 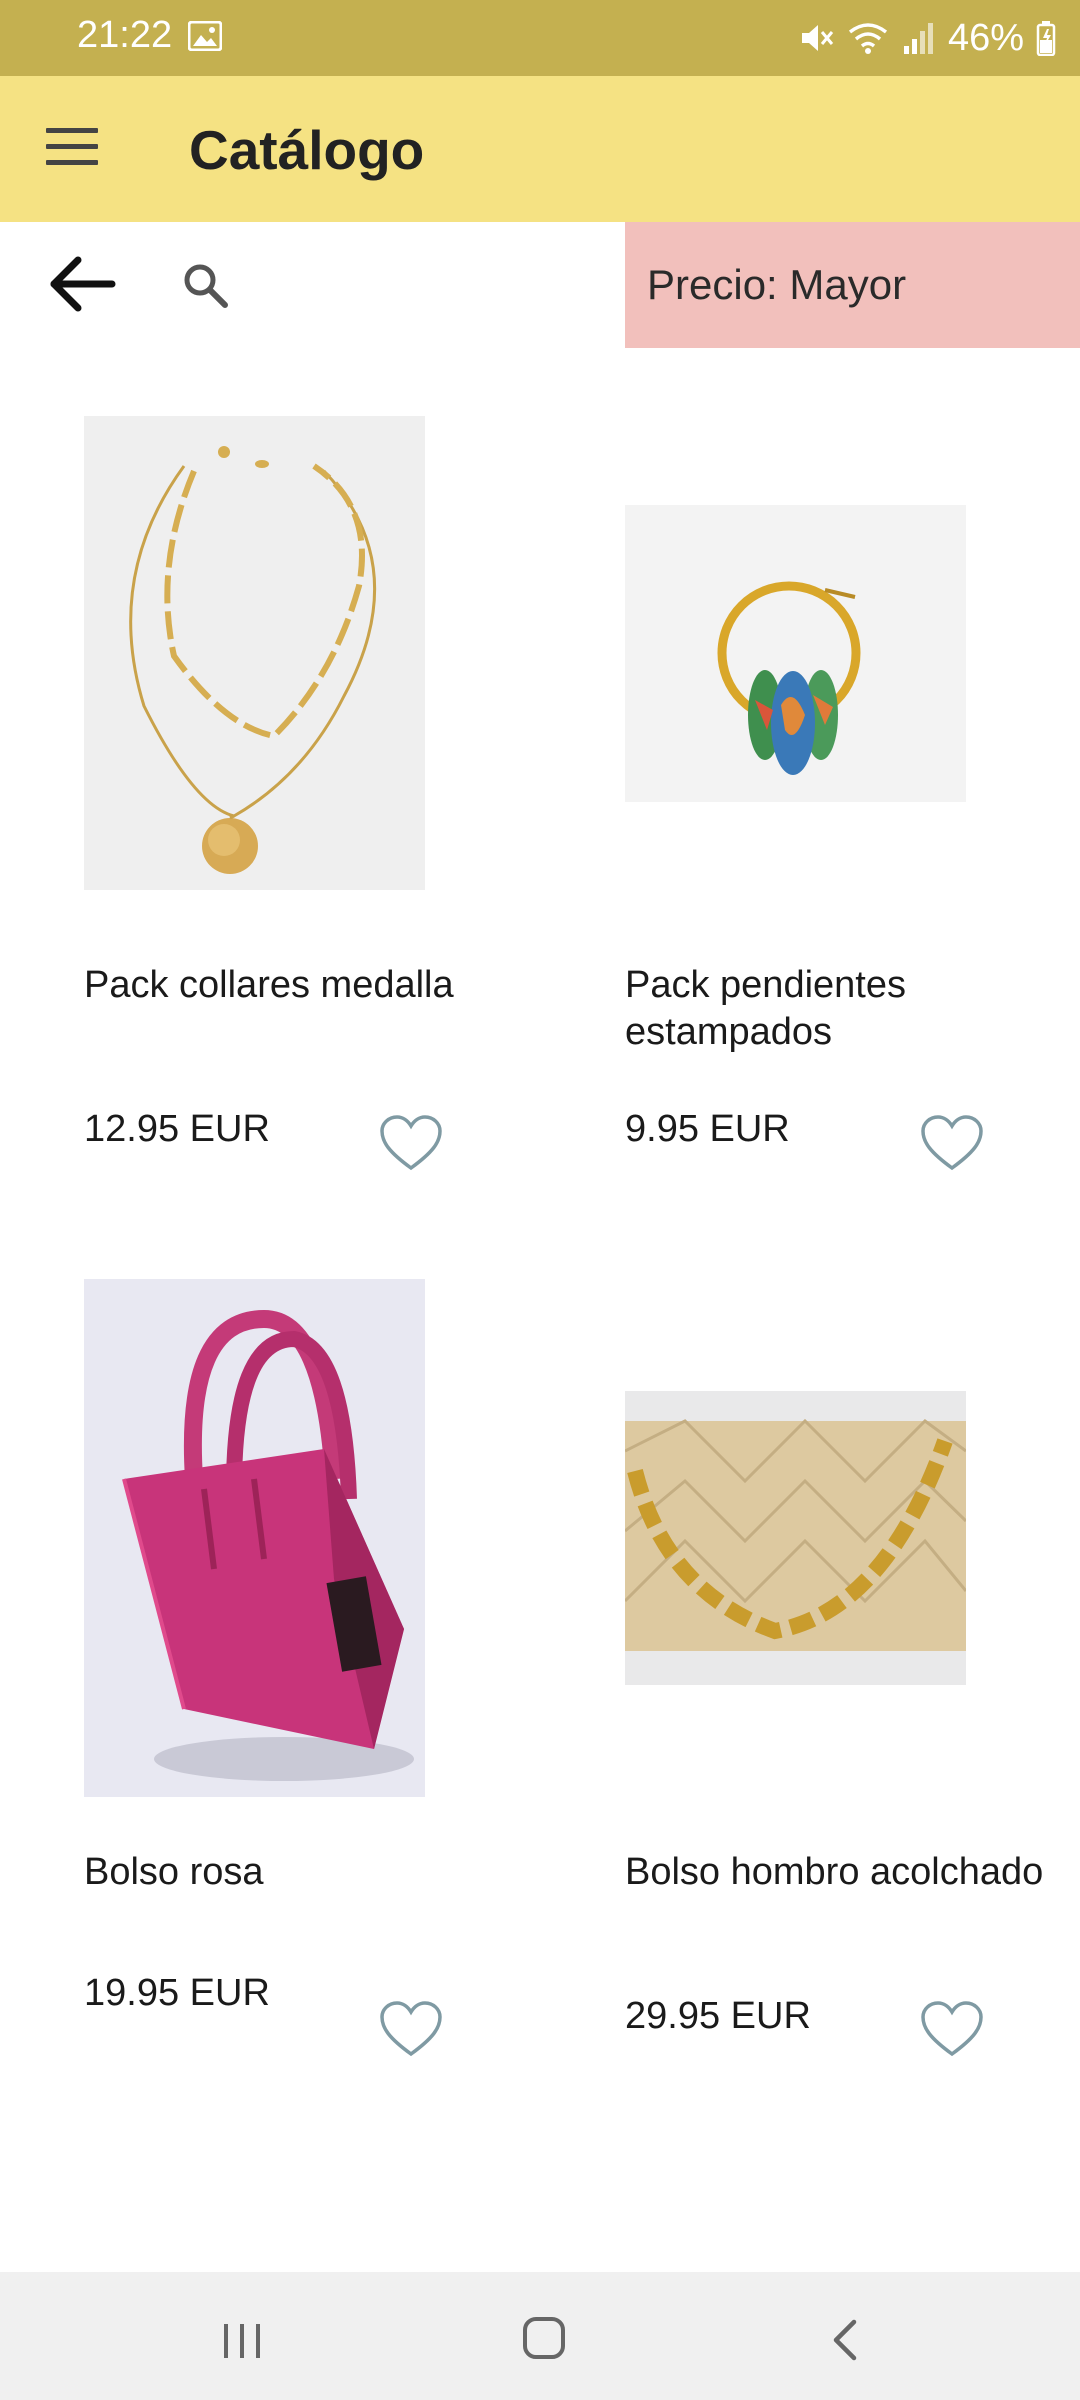 What do you see at coordinates (540, 38) in the screenshot?
I see `status-bar: 21:22 46%` at bounding box center [540, 38].